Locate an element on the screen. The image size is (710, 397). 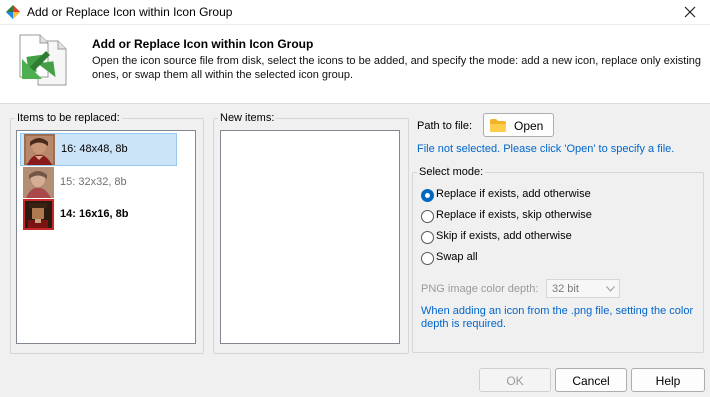
depth-label: PNG image color depth: is located at coordinates (480, 289).